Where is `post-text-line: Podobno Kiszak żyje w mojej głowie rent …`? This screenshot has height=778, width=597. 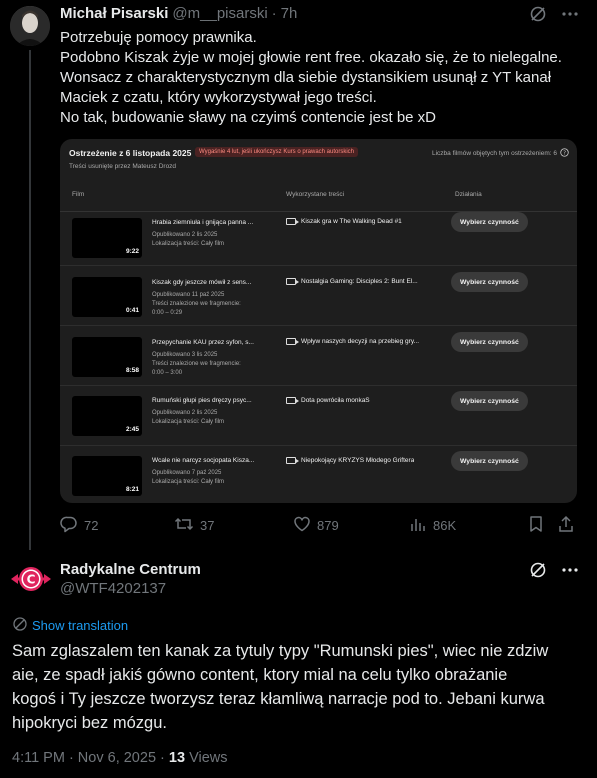
post-text-line: Podobno Kiszak żyje w mojej głowie rent … is located at coordinates (311, 57).